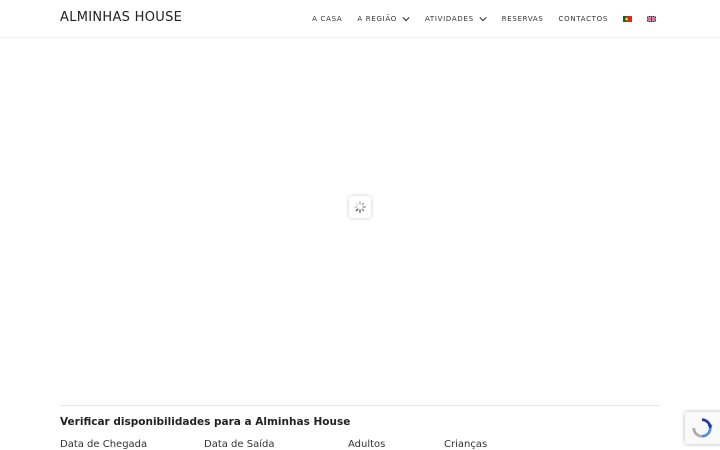  I want to click on arrival-date-label: Data de Chegada, so click(104, 444).